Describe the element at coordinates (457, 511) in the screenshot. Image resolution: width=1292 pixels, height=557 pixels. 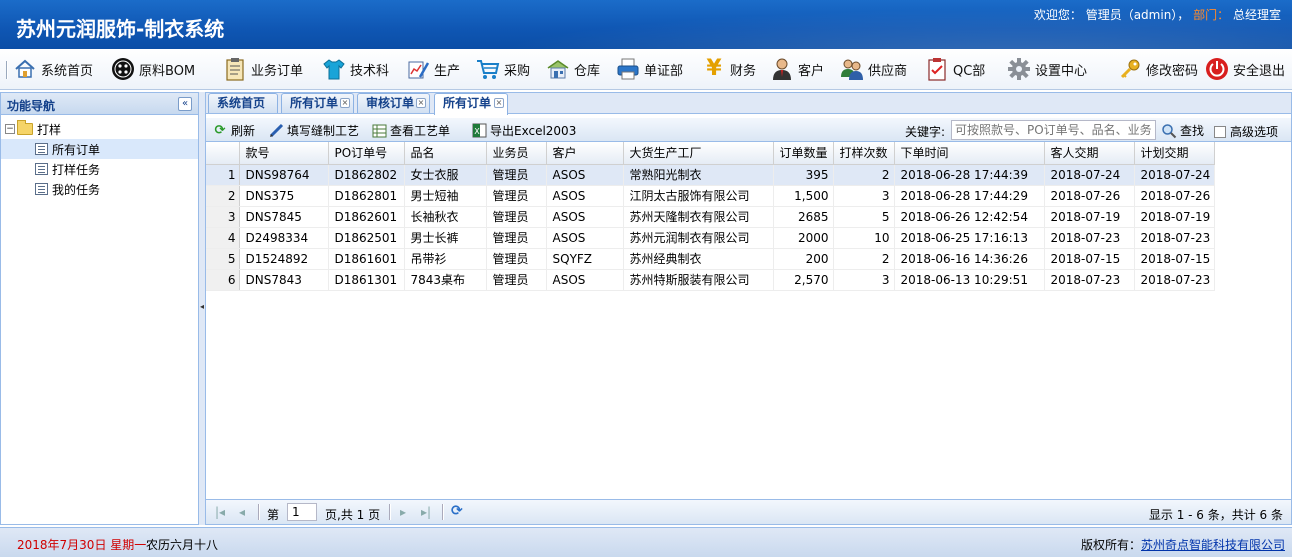
I see `refresh-icon: ⟳` at that location.